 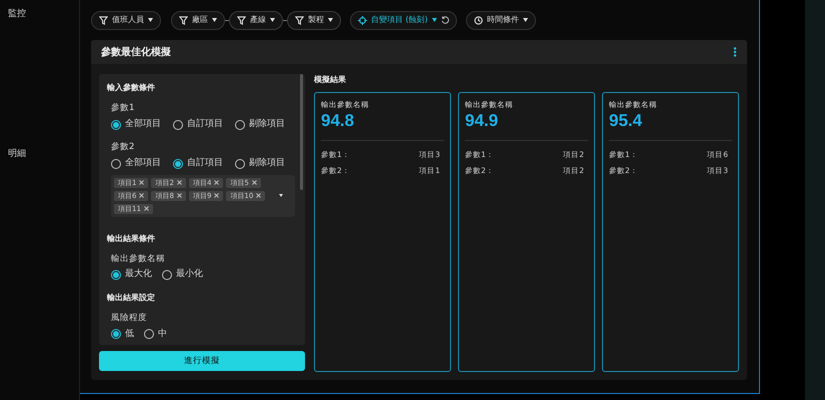 What do you see at coordinates (626, 121) in the screenshot?
I see `result-value: 95.4` at bounding box center [626, 121].